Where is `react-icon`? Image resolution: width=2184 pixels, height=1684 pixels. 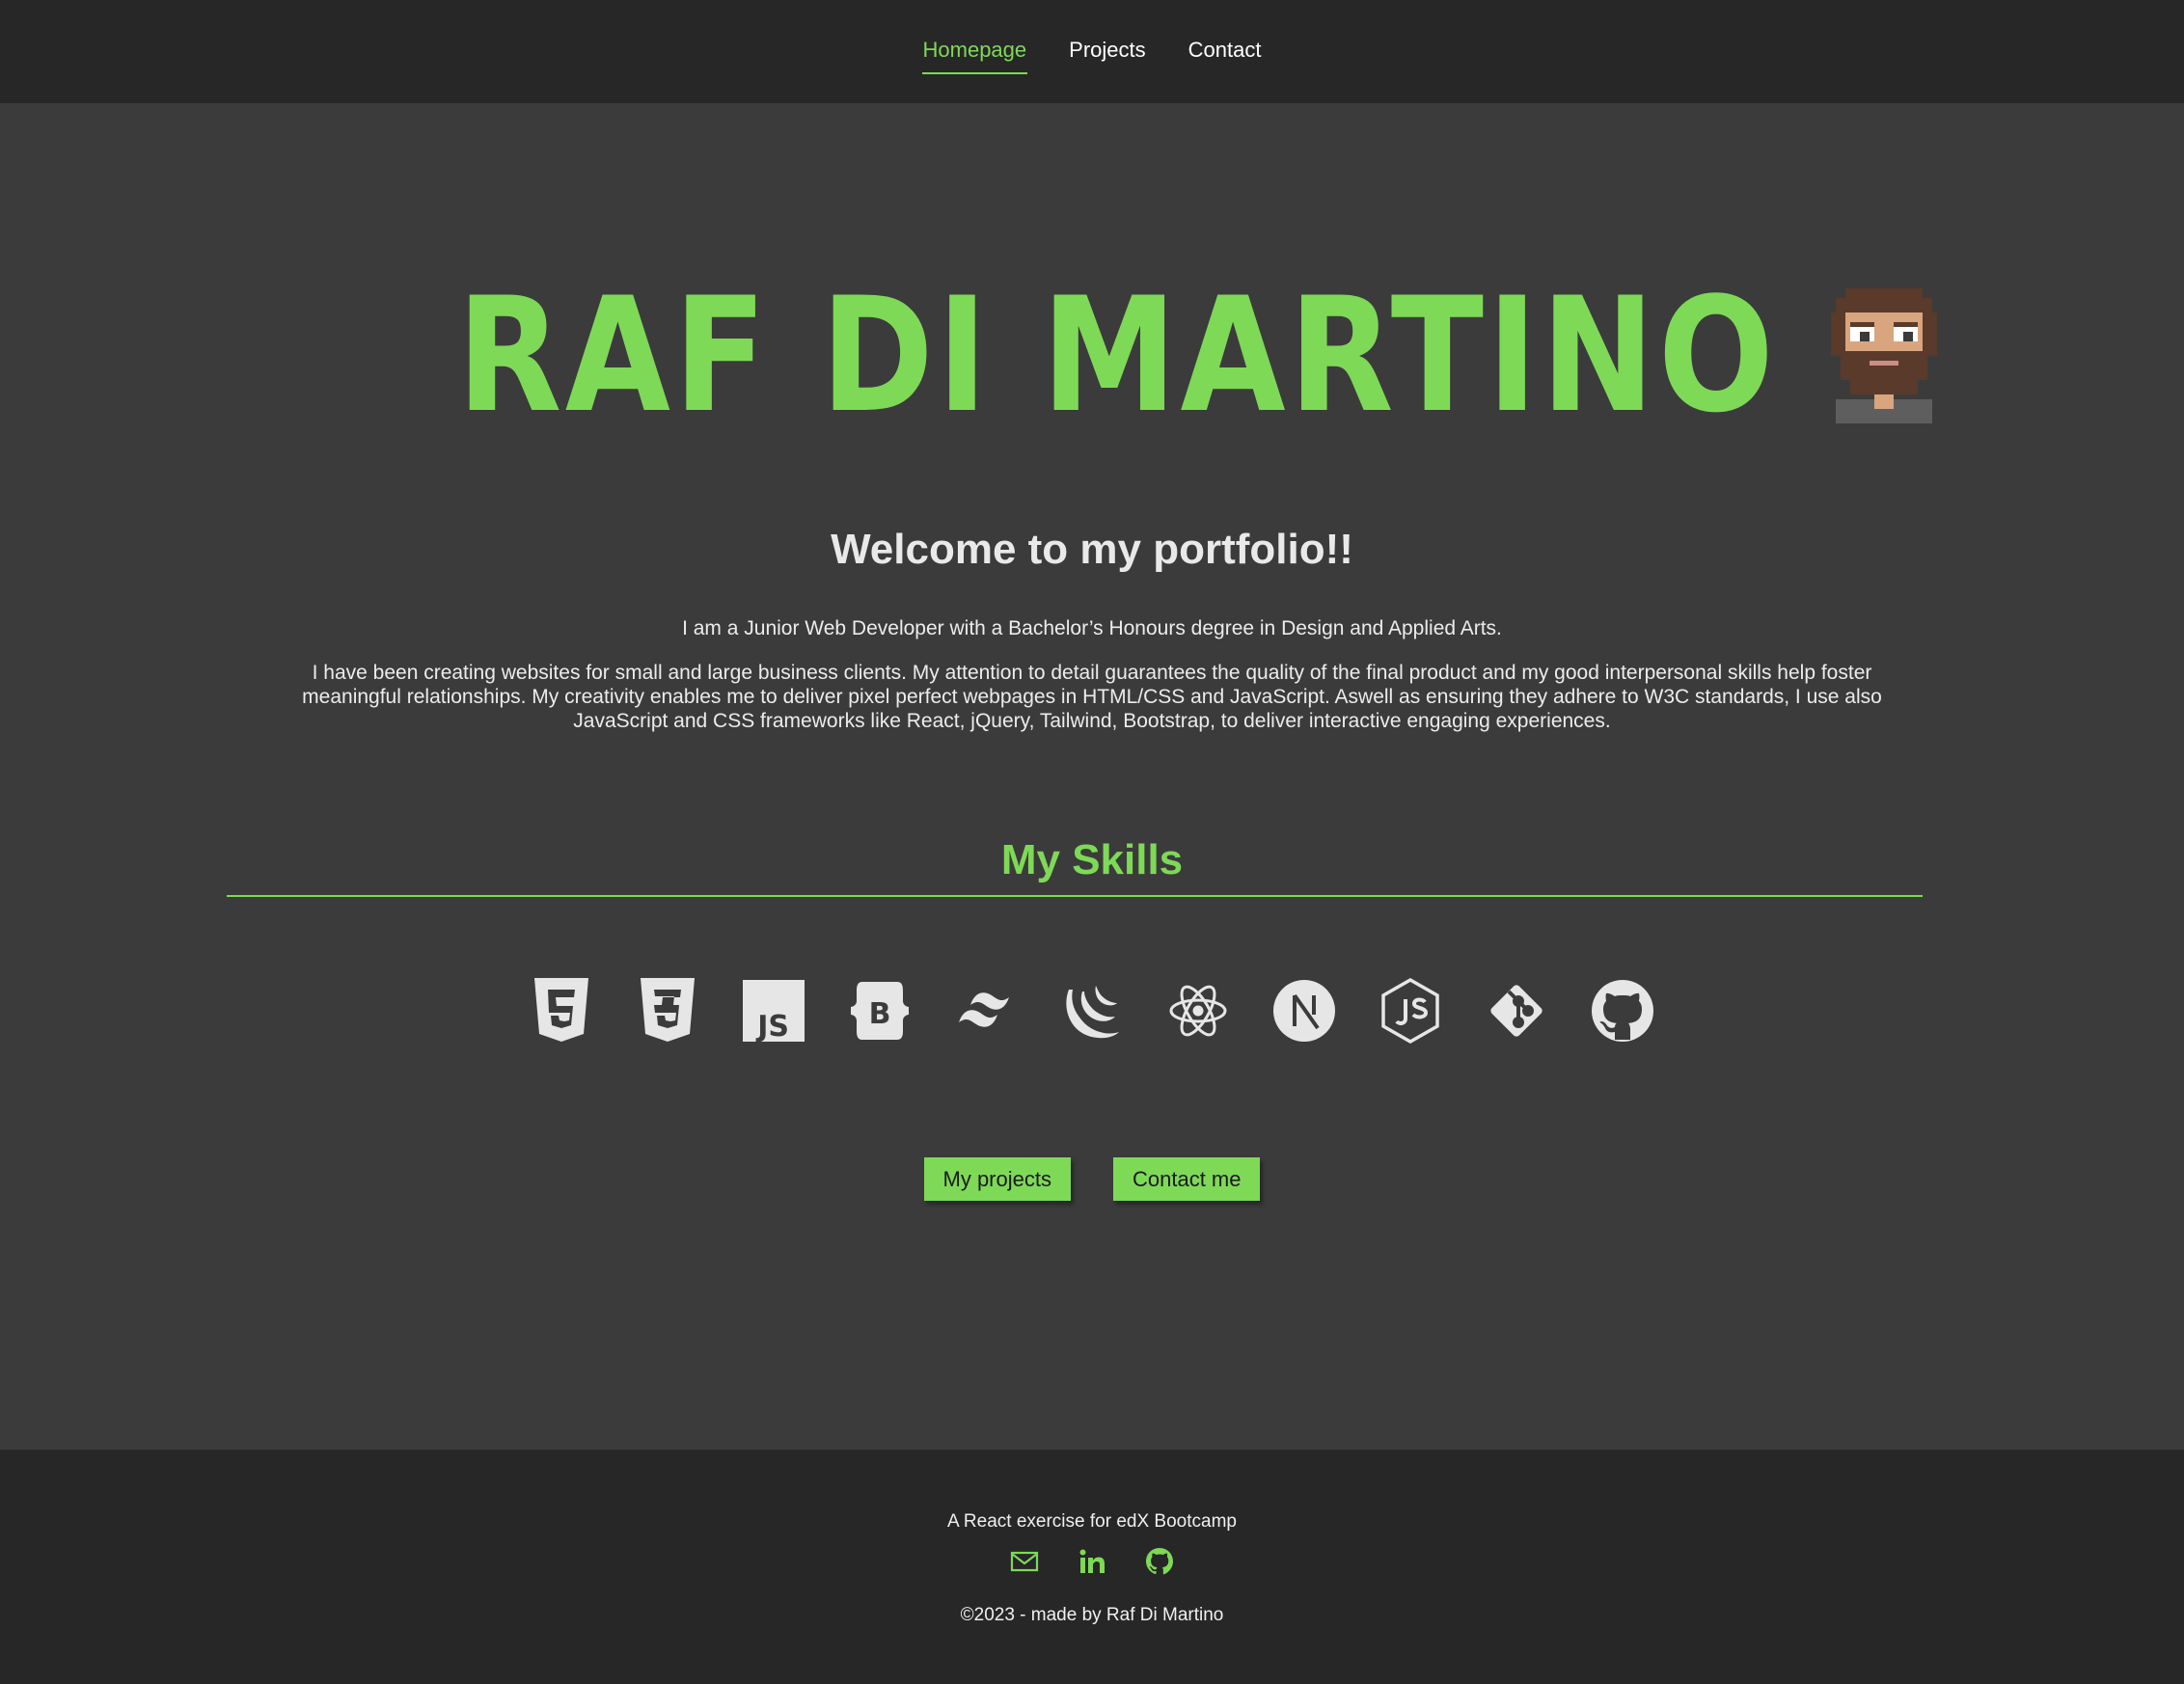 react-icon is located at coordinates (1198, 1011).